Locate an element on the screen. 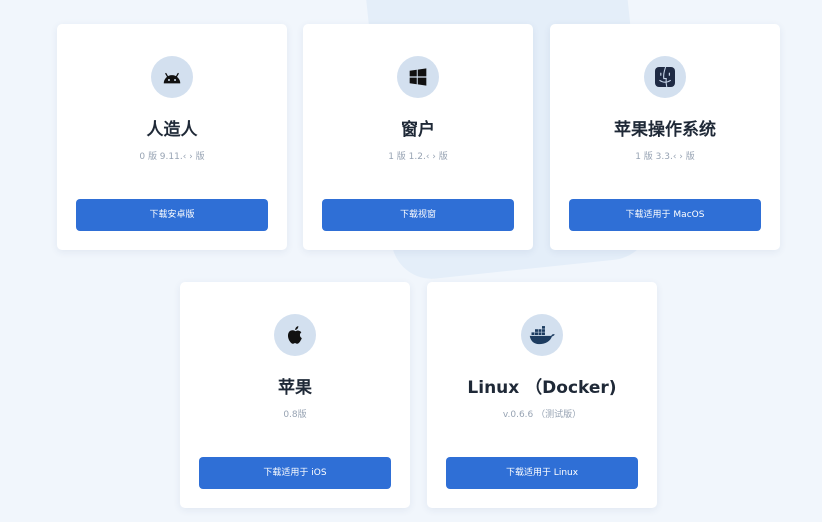  card-version: 0.8版 is located at coordinates (295, 415).